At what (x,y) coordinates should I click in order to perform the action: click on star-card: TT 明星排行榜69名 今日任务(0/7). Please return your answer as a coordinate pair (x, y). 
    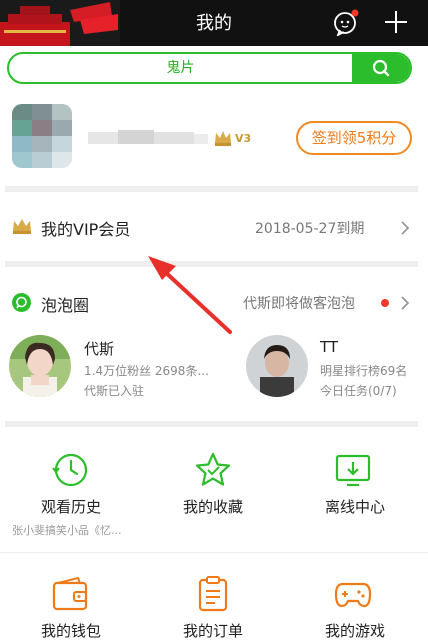
    Looking at the image, I should click on (333, 372).